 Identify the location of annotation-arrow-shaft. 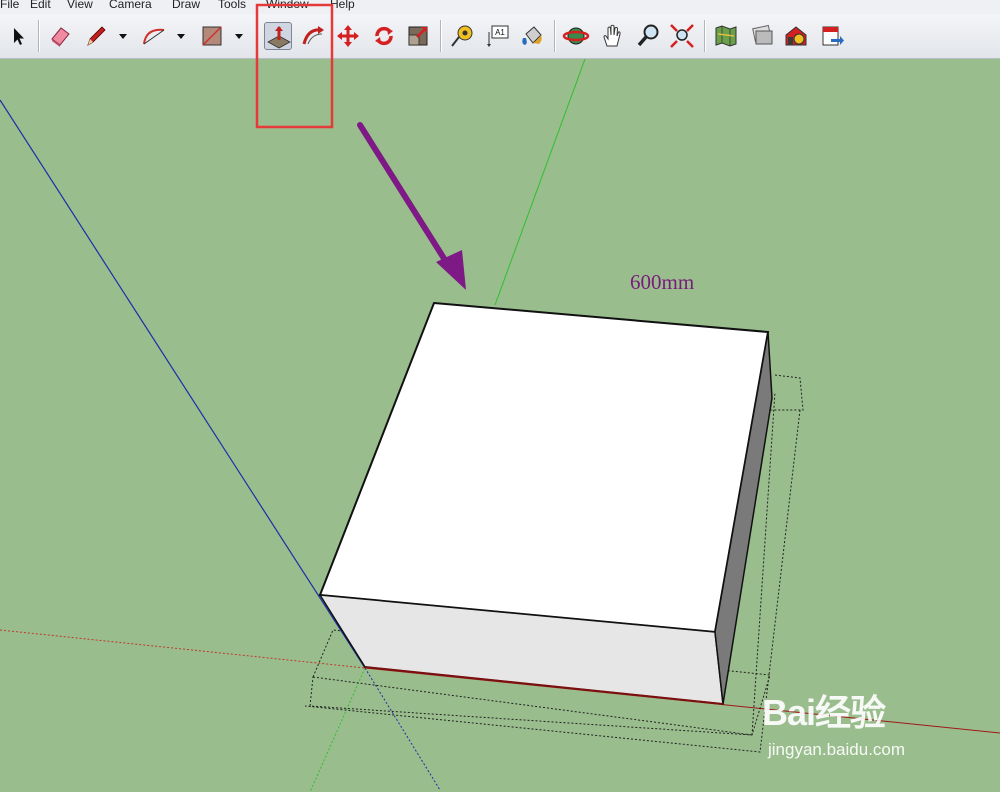
(405, 196).